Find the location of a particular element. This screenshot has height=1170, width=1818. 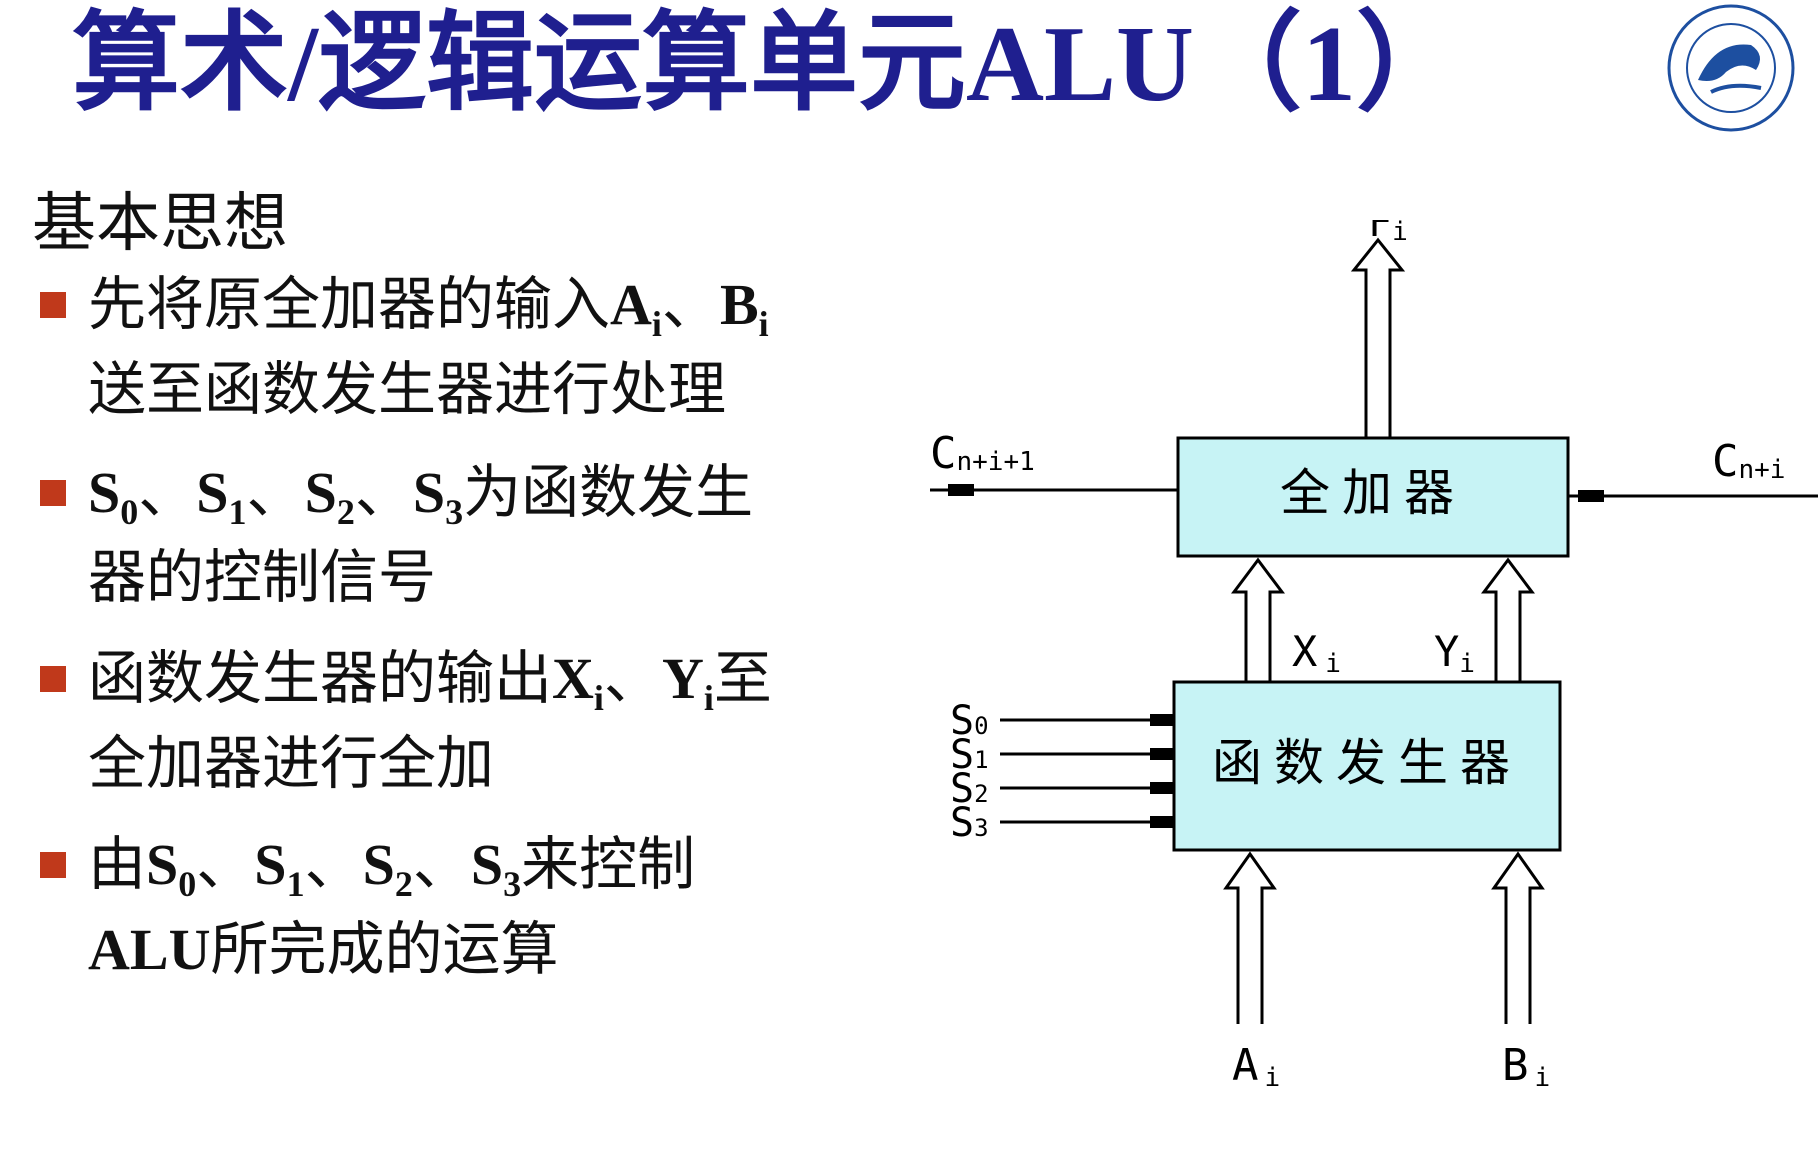

yi-arrow is located at coordinates (1508, 619).